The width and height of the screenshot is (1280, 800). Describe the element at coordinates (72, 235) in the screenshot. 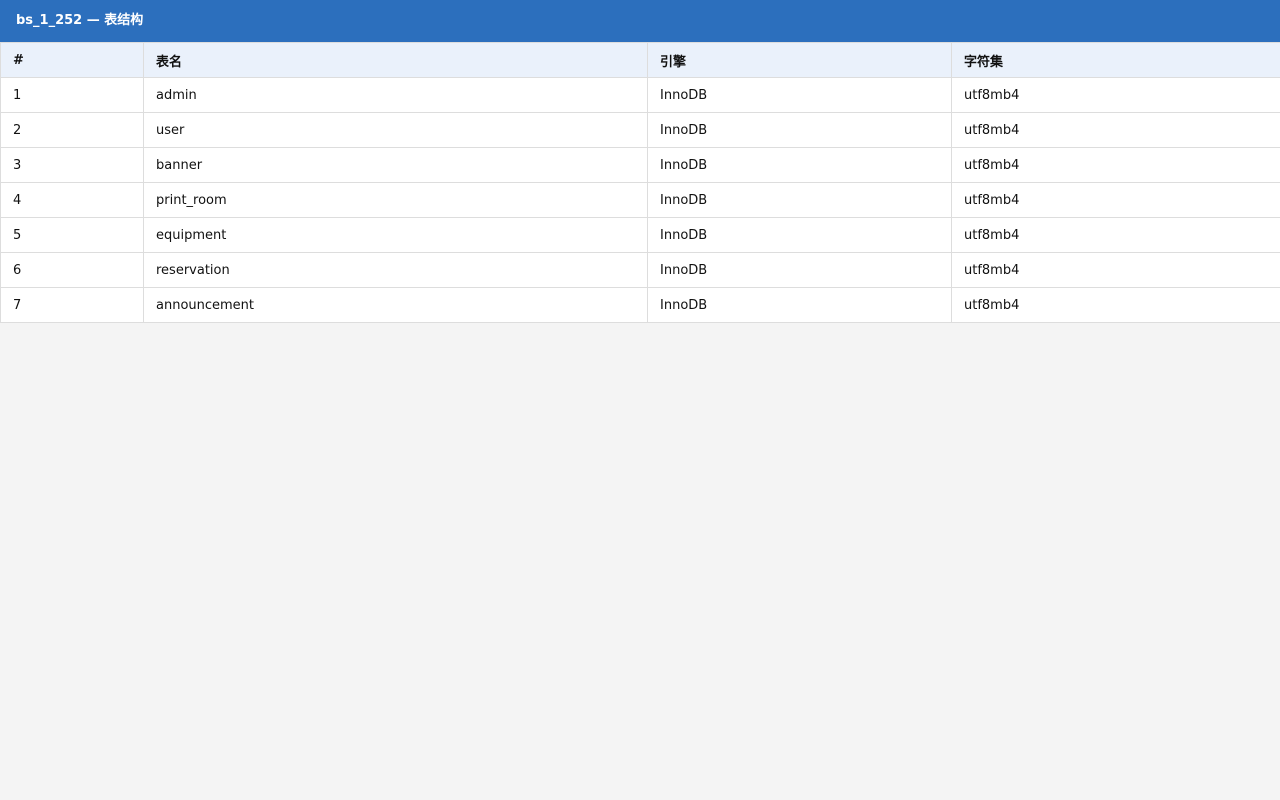

I see `cell-index: 5` at that location.